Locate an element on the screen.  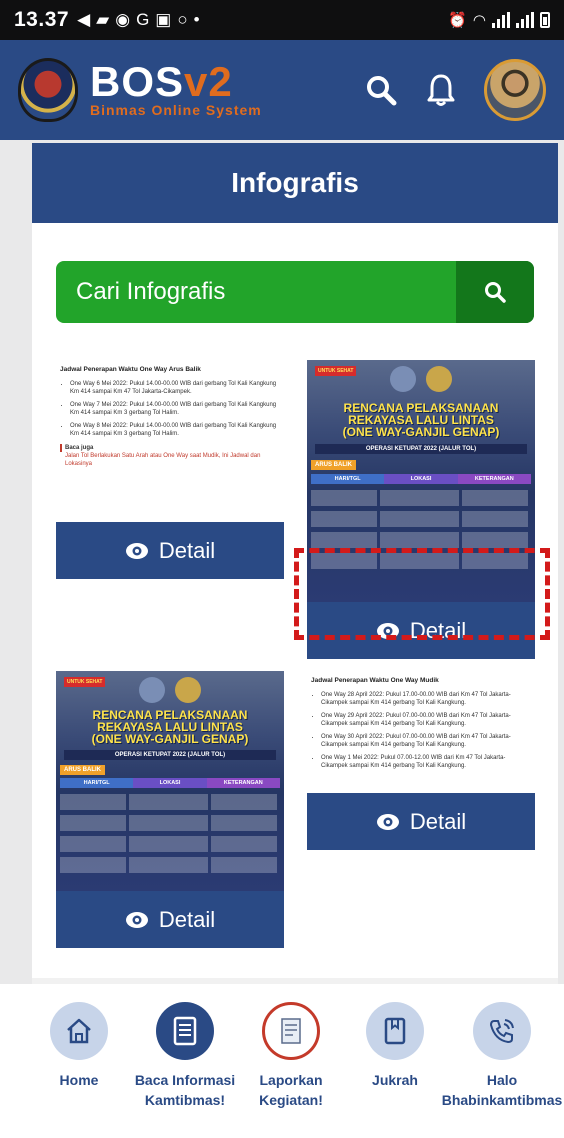
navigation-icon: ◀ is located at coordinates (84, 19).